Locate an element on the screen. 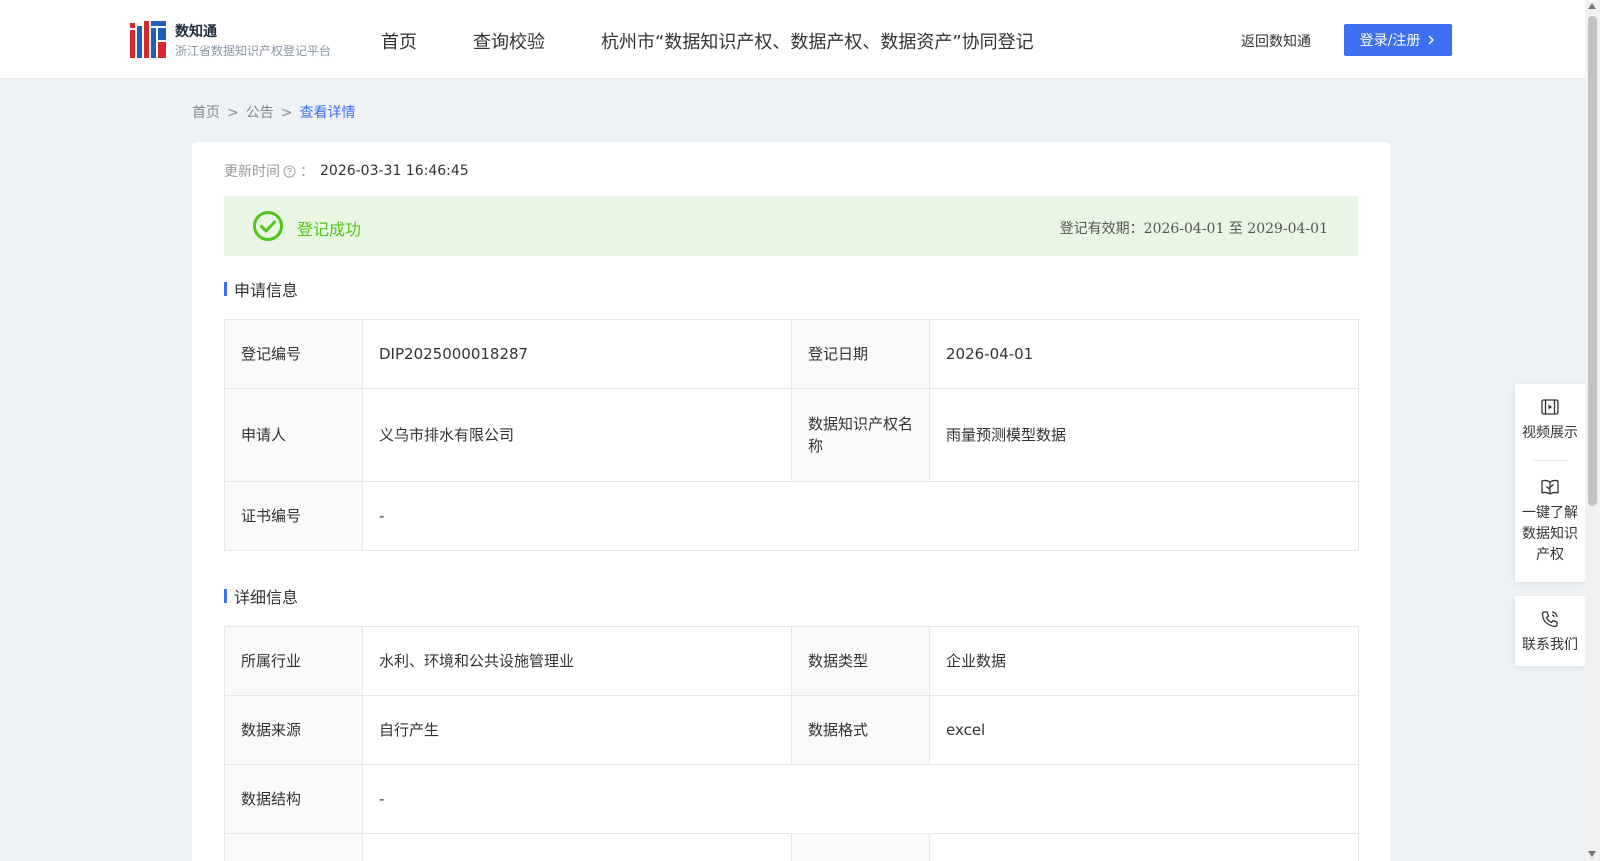  industry-label: 所属行业 is located at coordinates (293, 661).